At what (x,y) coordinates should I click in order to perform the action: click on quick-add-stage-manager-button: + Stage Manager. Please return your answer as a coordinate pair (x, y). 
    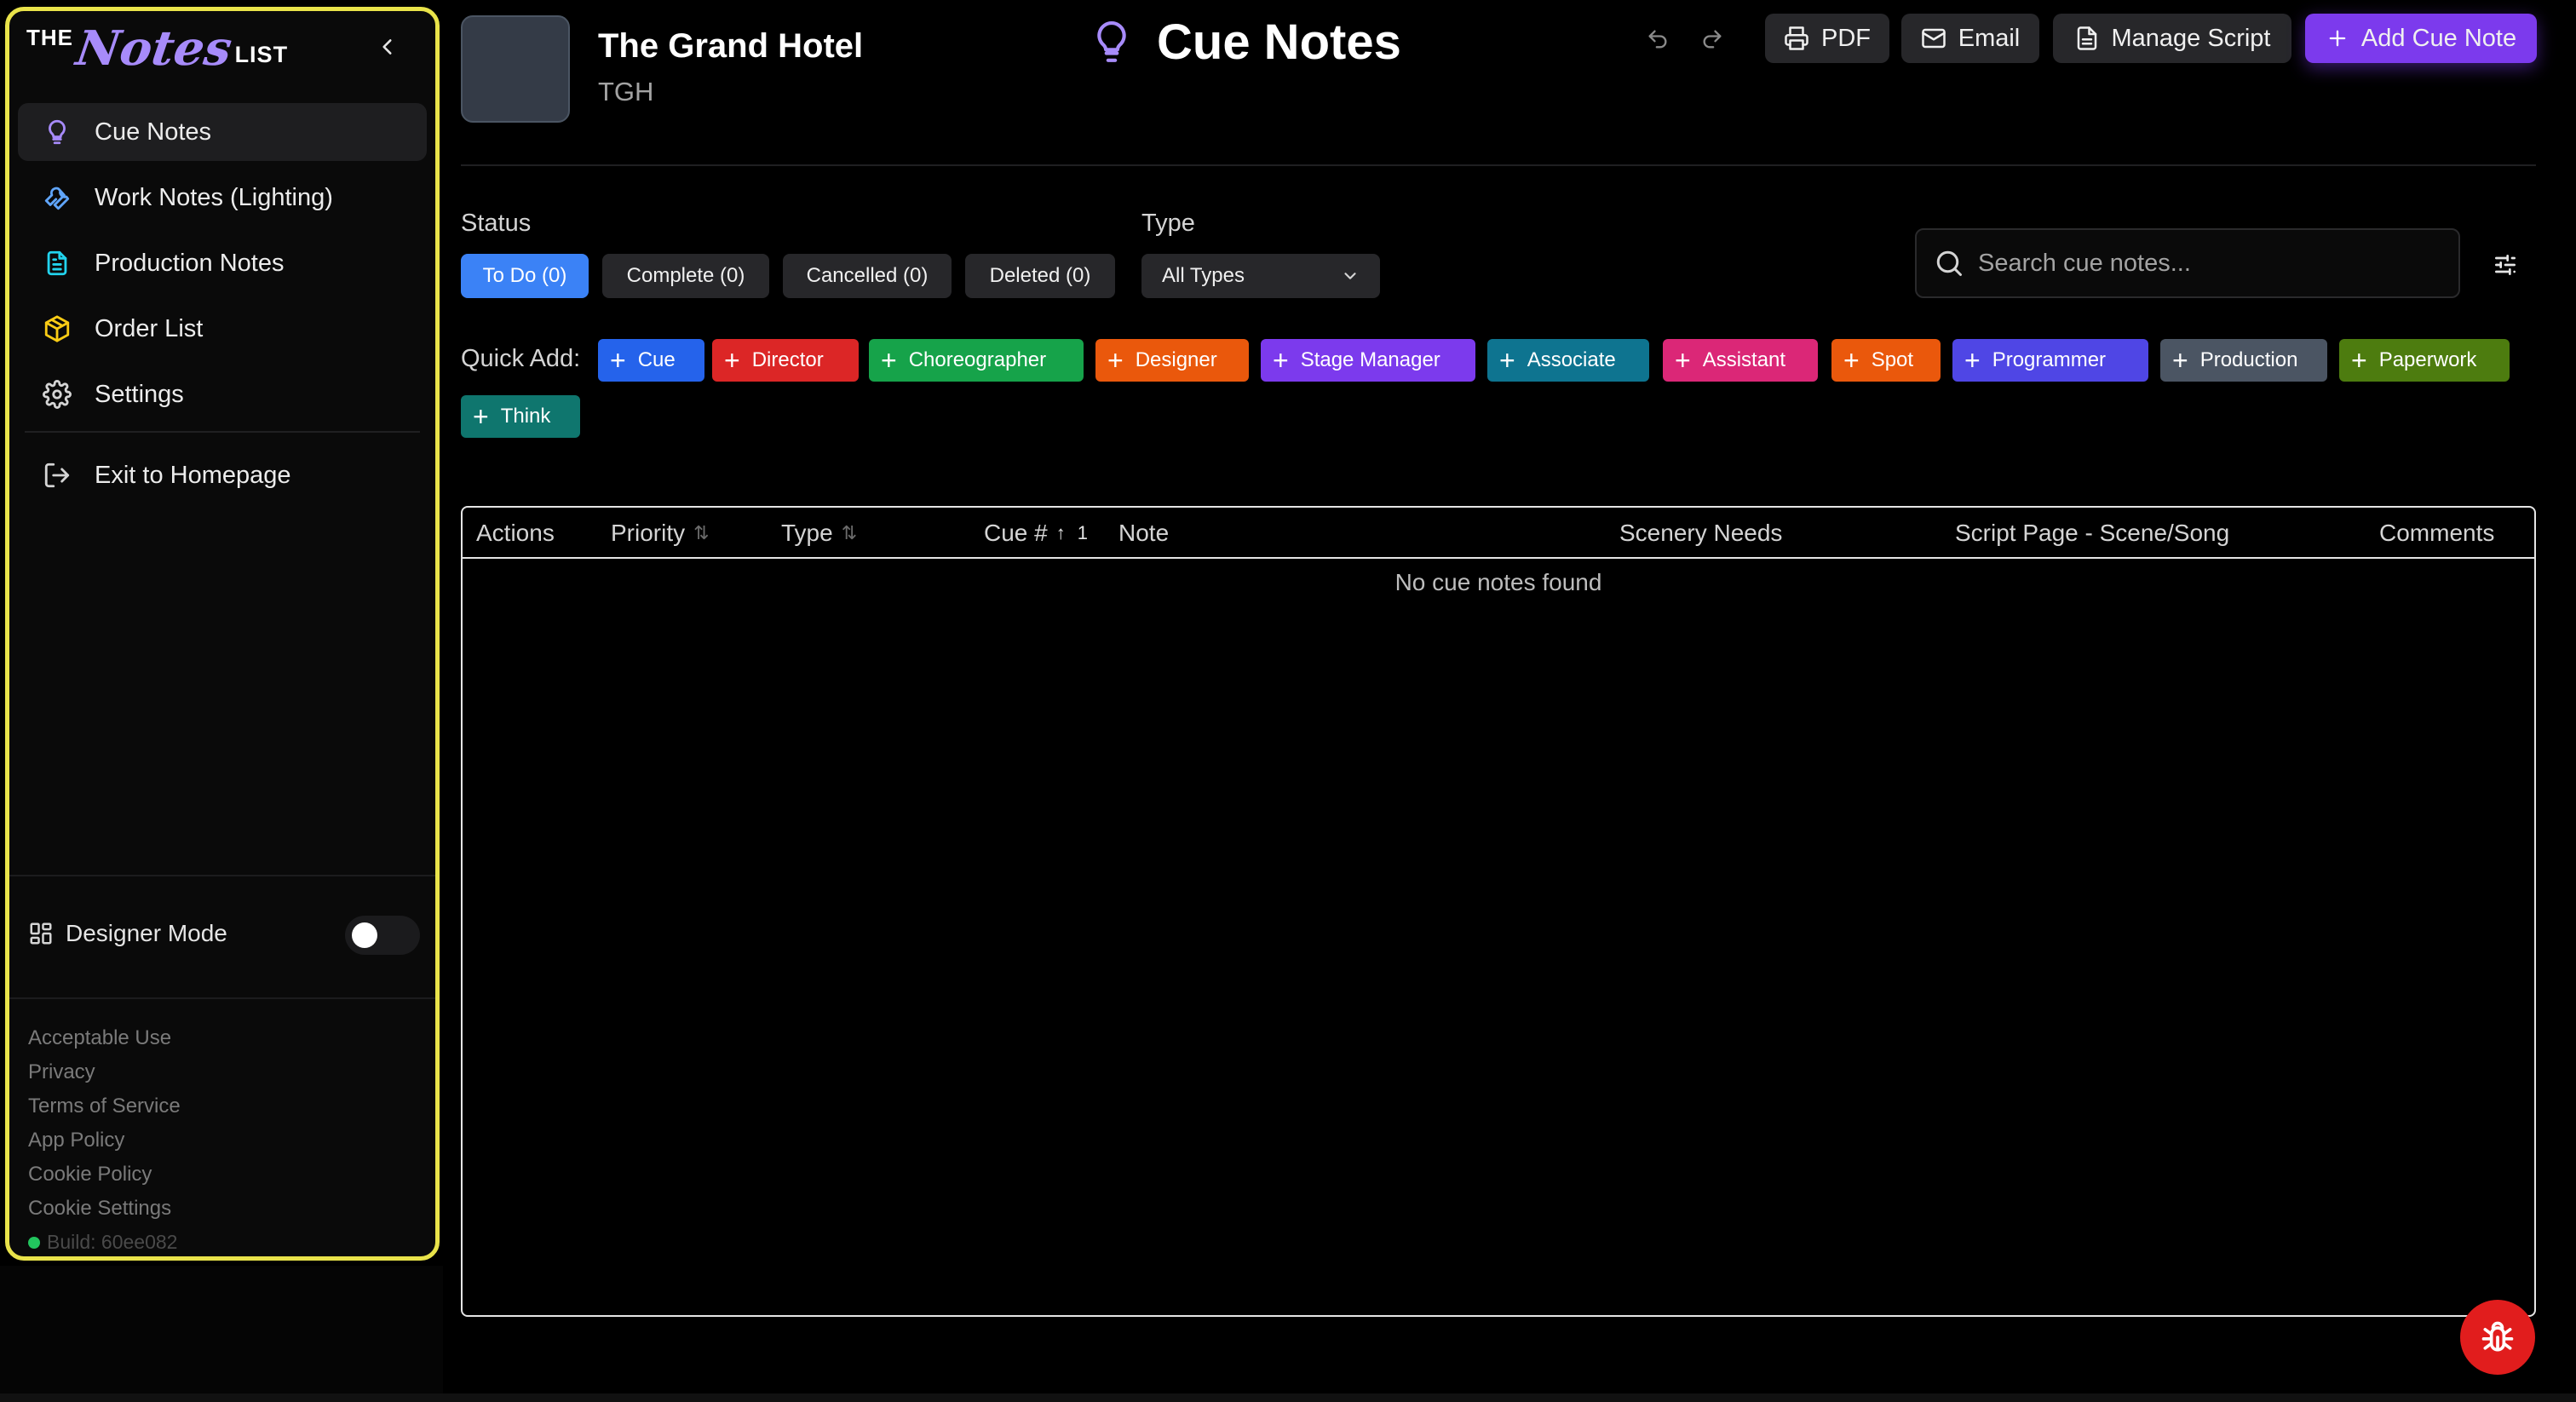
    Looking at the image, I should click on (1368, 360).